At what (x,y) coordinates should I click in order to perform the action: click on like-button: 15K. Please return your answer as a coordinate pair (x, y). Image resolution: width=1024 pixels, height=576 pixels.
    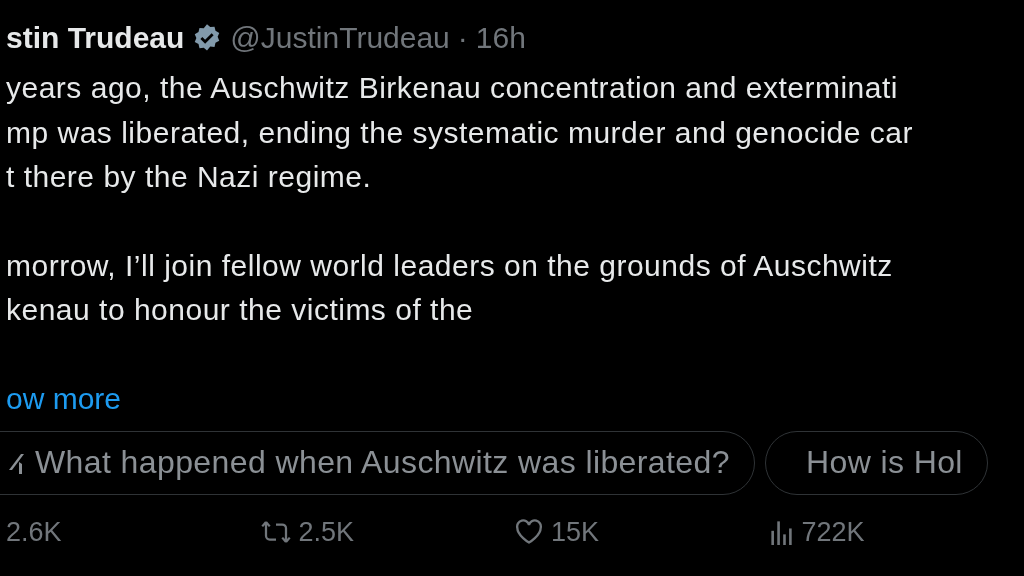
    Looking at the image, I should click on (642, 532).